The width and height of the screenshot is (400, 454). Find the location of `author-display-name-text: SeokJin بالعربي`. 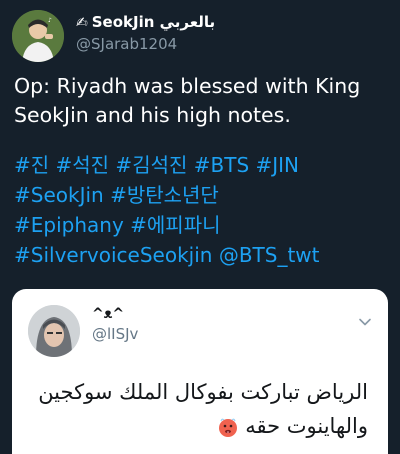

author-display-name-text: SeokJin بالعربي is located at coordinates (153, 22).